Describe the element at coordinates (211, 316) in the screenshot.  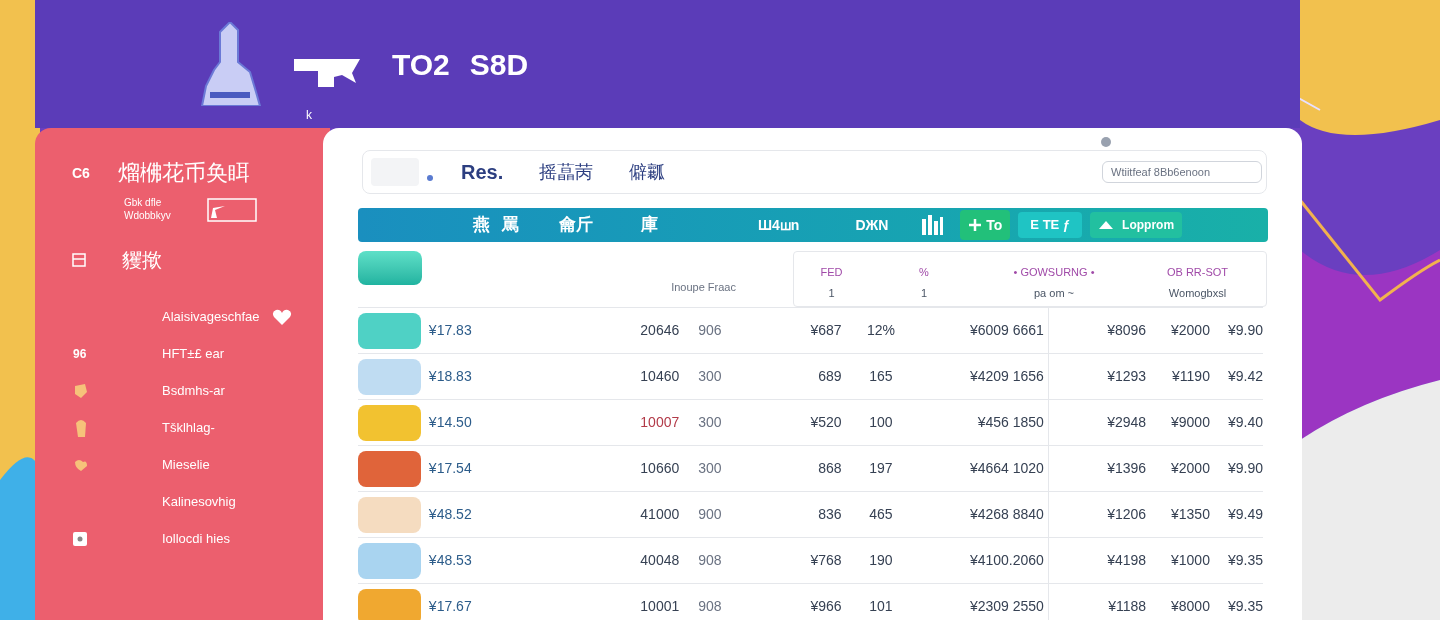
I see `sidebar-item: Alaisivageschfae` at that location.